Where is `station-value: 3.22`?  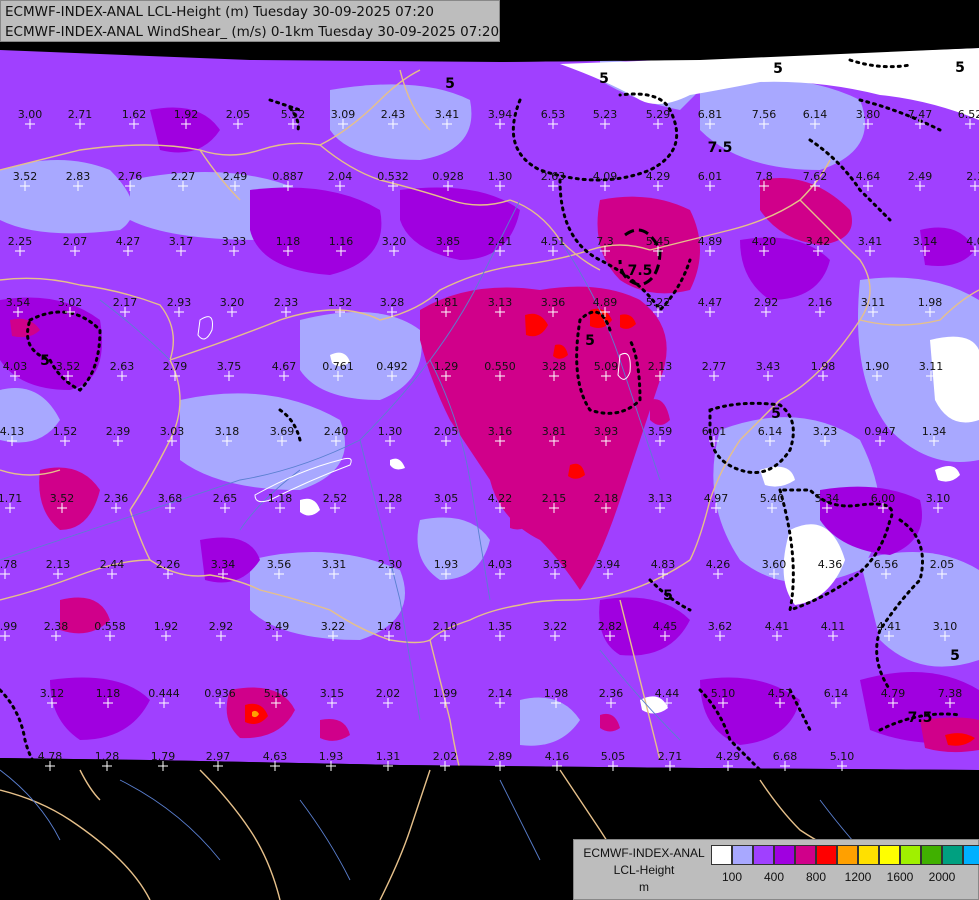 station-value: 3.22 is located at coordinates (333, 626).